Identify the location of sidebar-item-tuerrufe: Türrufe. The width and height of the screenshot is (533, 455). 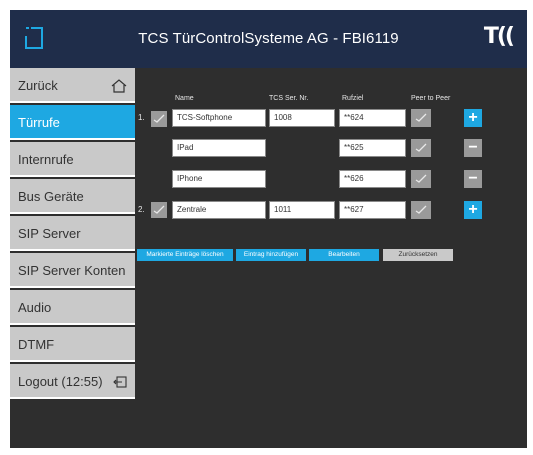
(72, 122).